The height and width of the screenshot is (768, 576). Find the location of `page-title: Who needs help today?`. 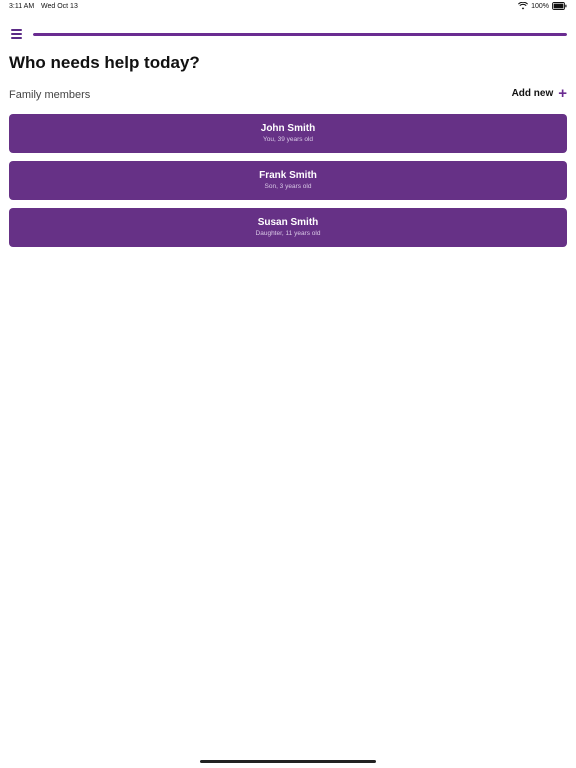

page-title: Who needs help today? is located at coordinates (104, 62).